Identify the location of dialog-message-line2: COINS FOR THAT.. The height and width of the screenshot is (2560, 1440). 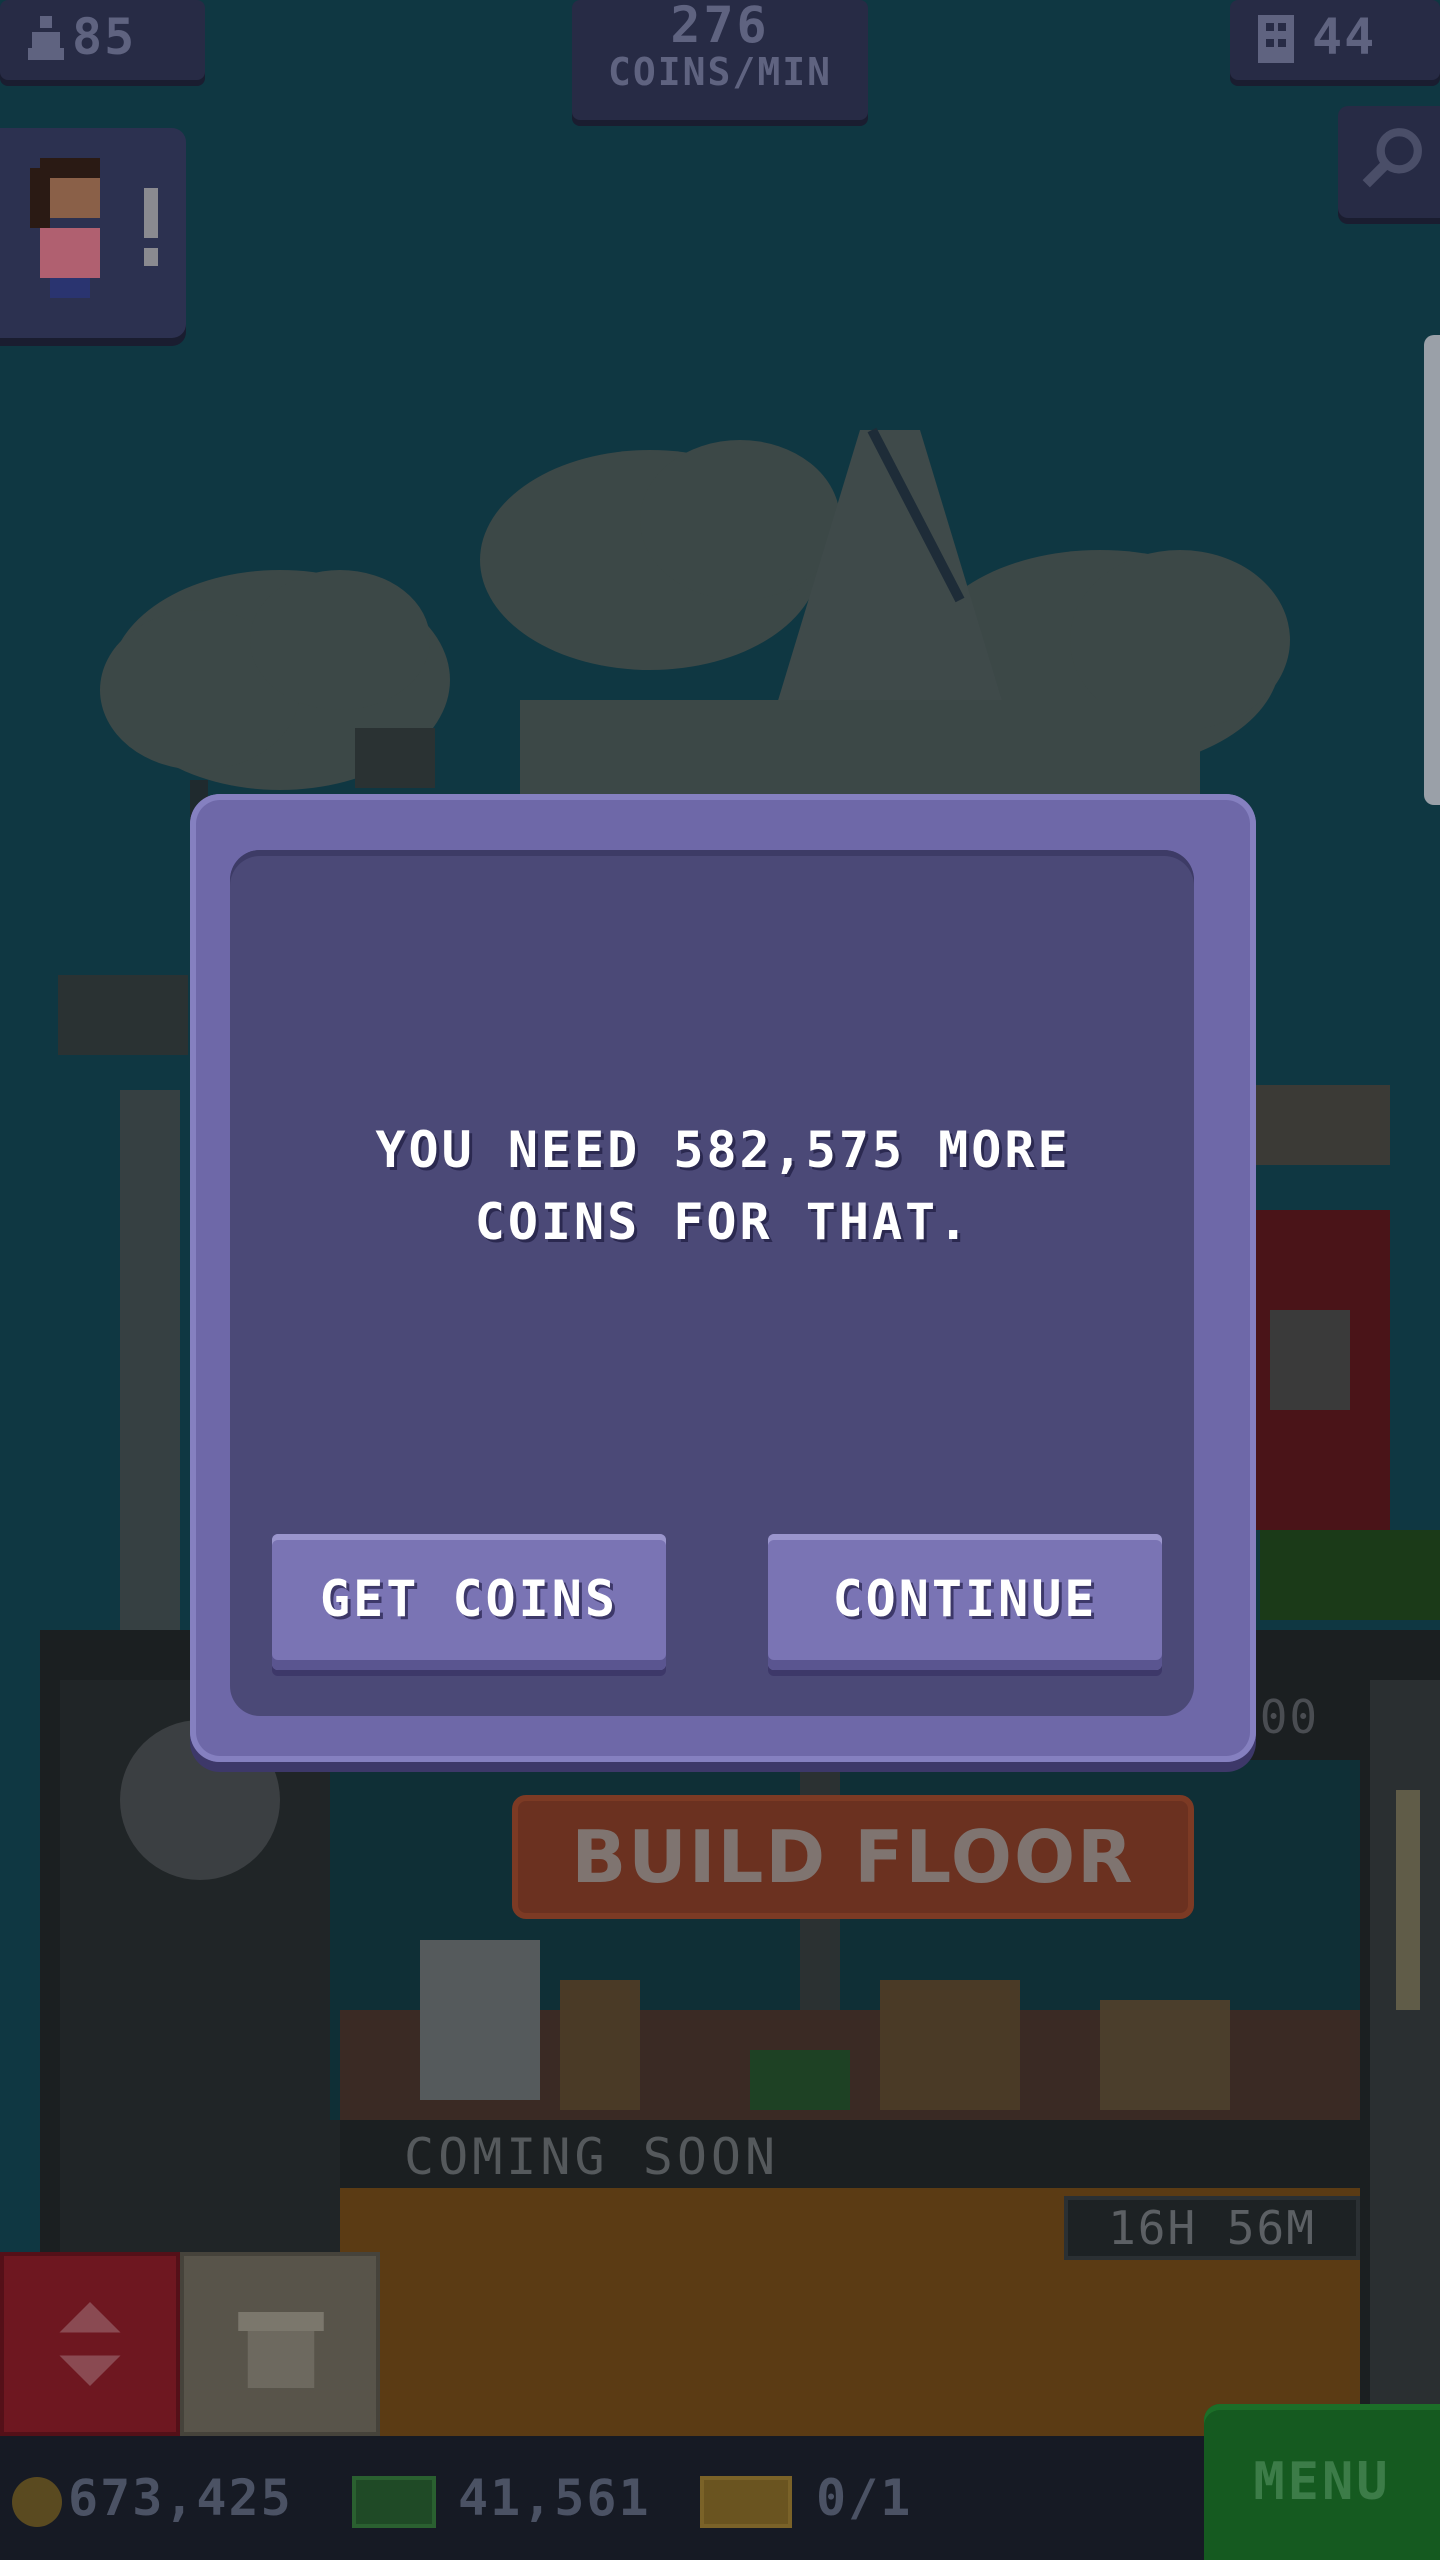
(723, 1222).